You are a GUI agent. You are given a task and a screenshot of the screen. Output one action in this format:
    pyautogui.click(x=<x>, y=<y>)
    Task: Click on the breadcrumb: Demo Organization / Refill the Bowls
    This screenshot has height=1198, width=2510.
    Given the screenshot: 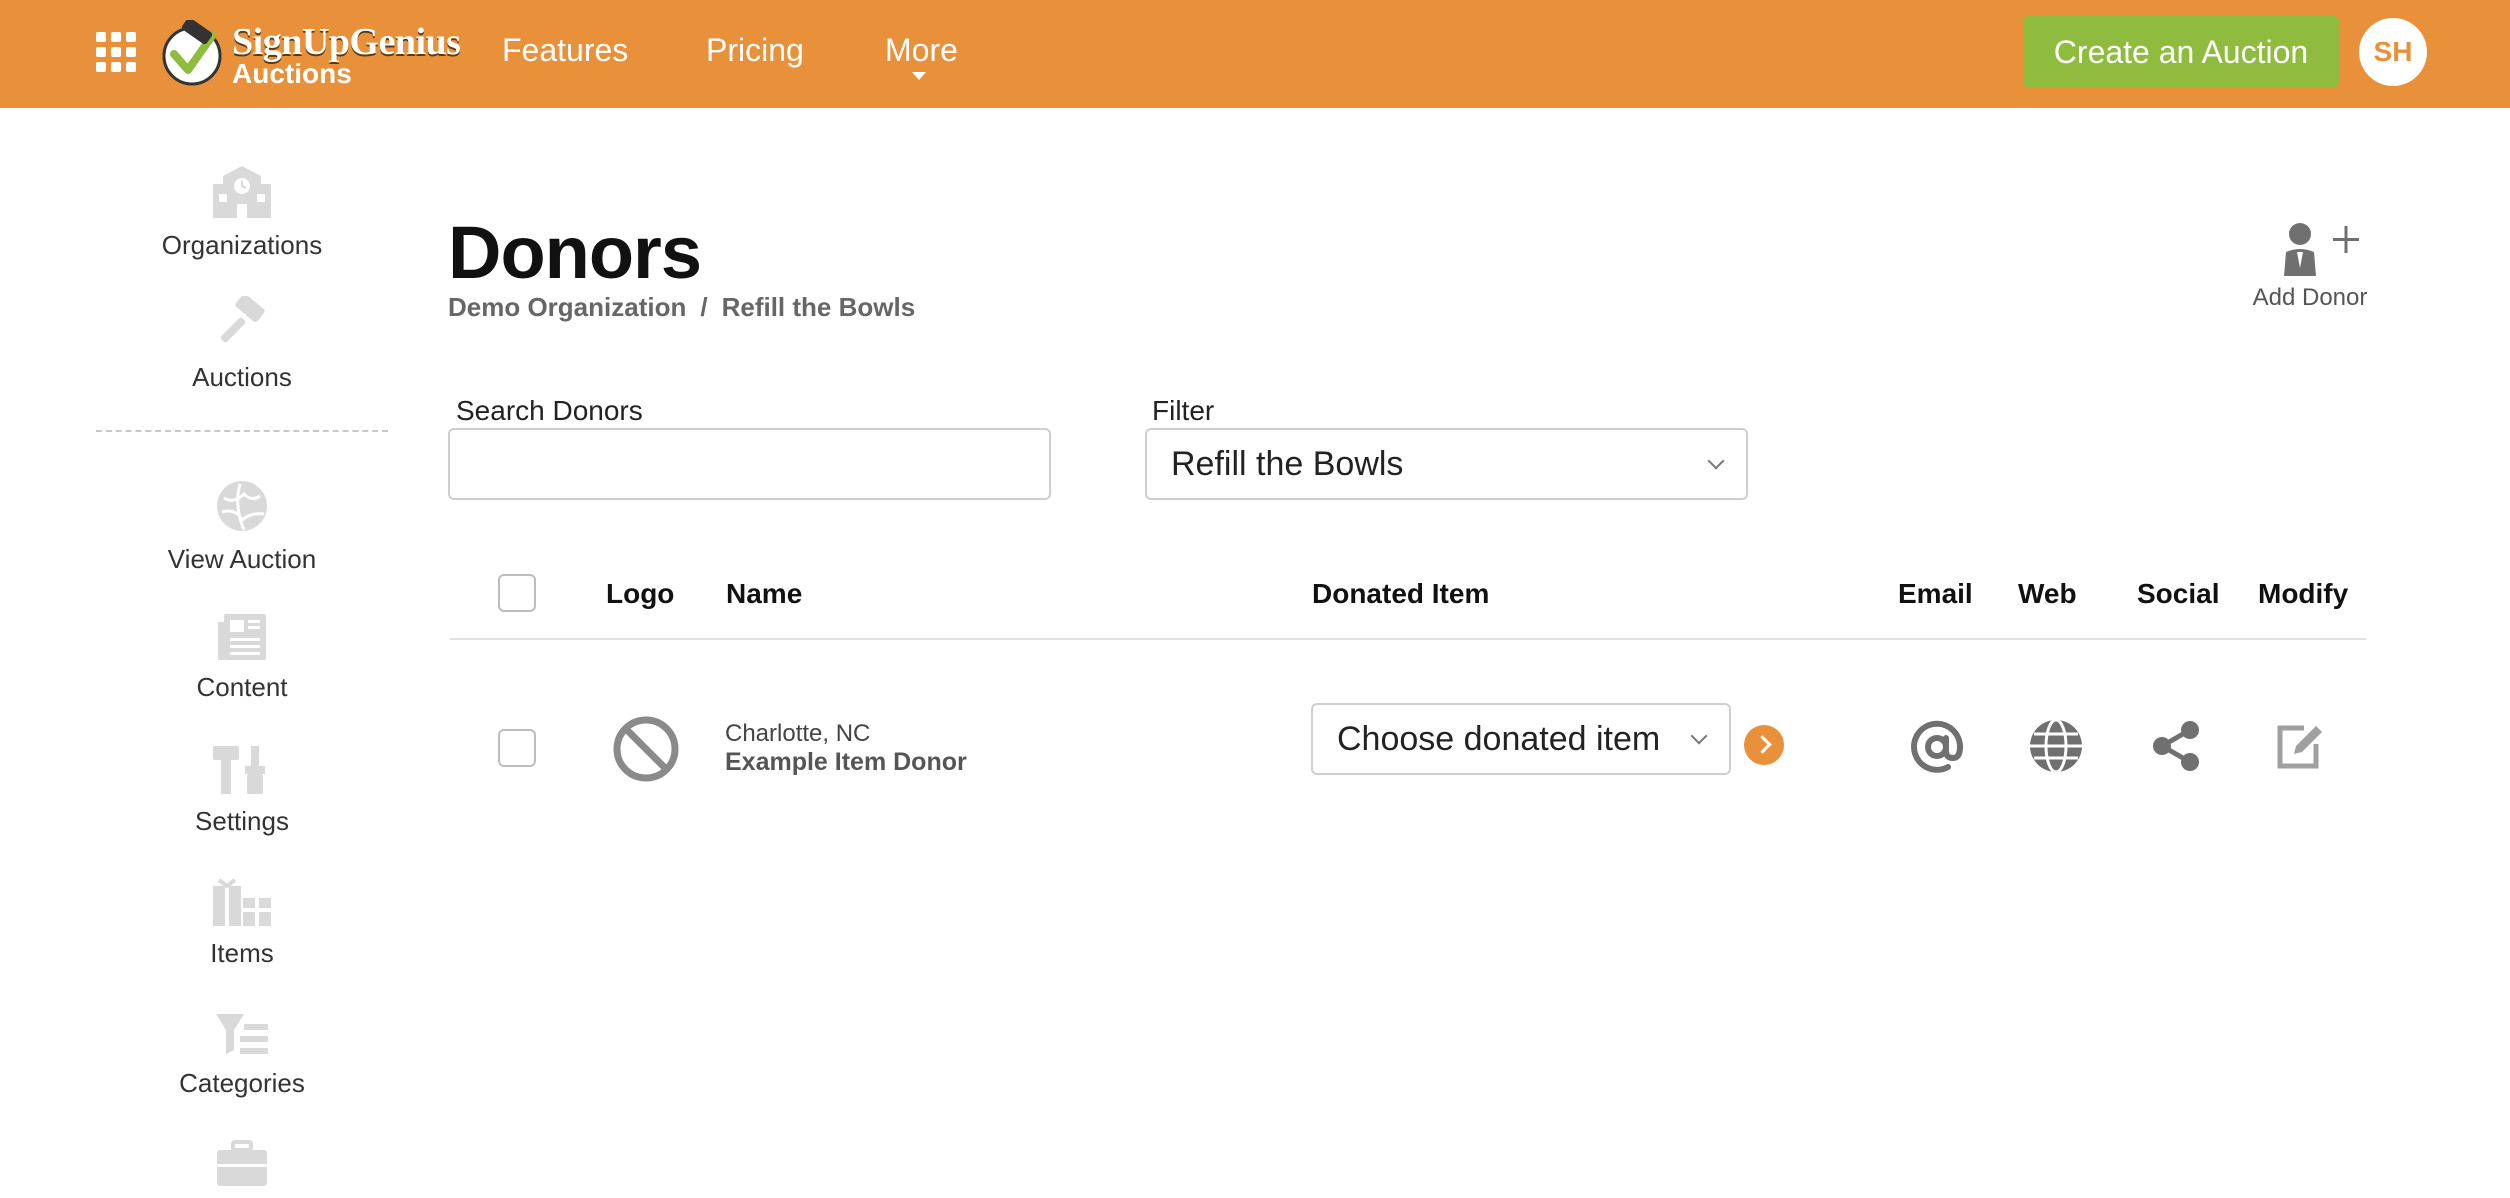 What is the action you would take?
    pyautogui.click(x=681, y=307)
    